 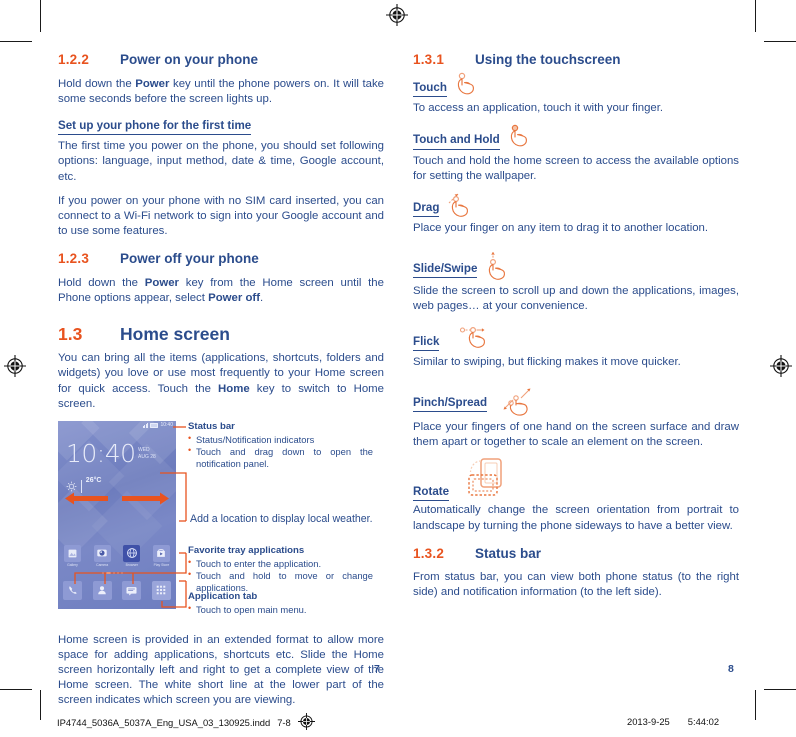 What do you see at coordinates (756, 16) in the screenshot?
I see `crop-mark-top-right-vertical` at bounding box center [756, 16].